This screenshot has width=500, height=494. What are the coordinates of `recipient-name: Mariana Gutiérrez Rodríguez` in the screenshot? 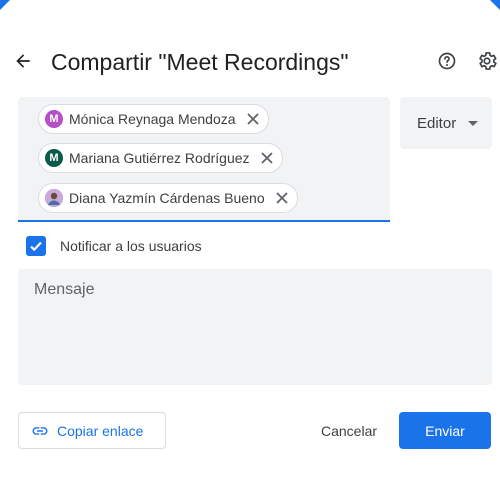 It's located at (159, 158).